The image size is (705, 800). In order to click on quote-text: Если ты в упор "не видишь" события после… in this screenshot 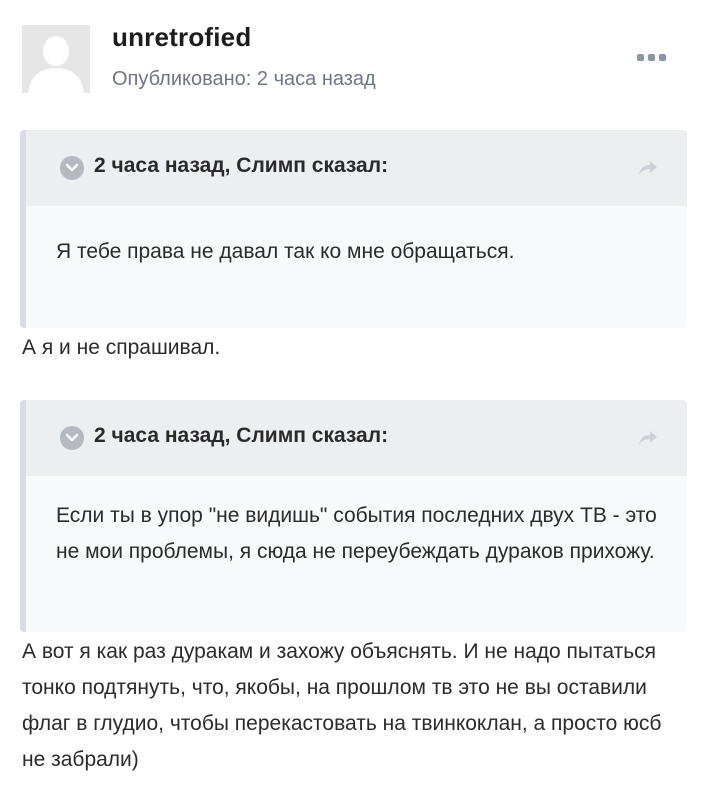, I will do `click(356, 533)`.